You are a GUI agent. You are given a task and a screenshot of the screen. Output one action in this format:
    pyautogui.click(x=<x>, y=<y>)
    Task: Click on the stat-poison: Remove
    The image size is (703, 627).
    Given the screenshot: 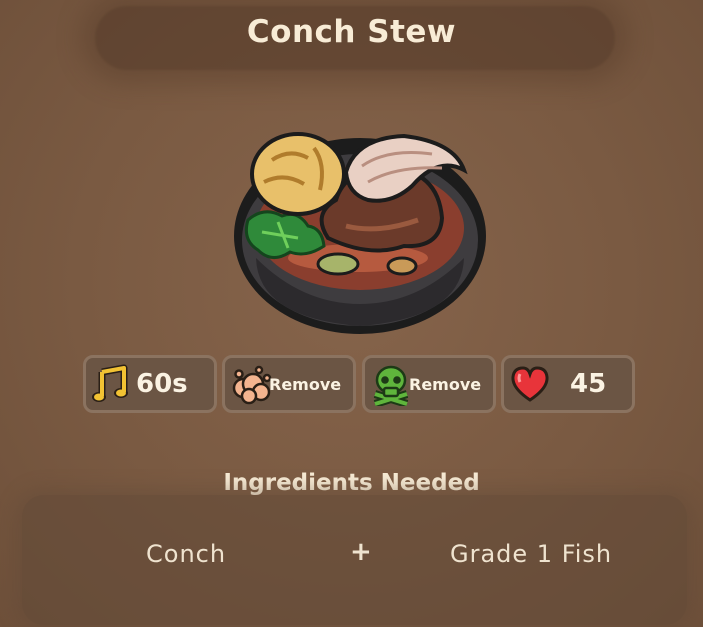 What is the action you would take?
    pyautogui.click(x=429, y=384)
    